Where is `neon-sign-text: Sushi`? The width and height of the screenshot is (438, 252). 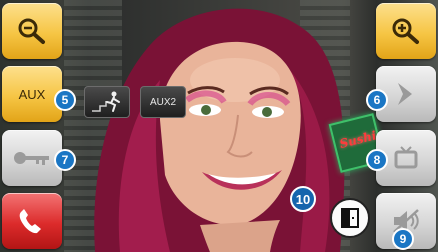 neon-sign-text: Sushi is located at coordinates (358, 139).